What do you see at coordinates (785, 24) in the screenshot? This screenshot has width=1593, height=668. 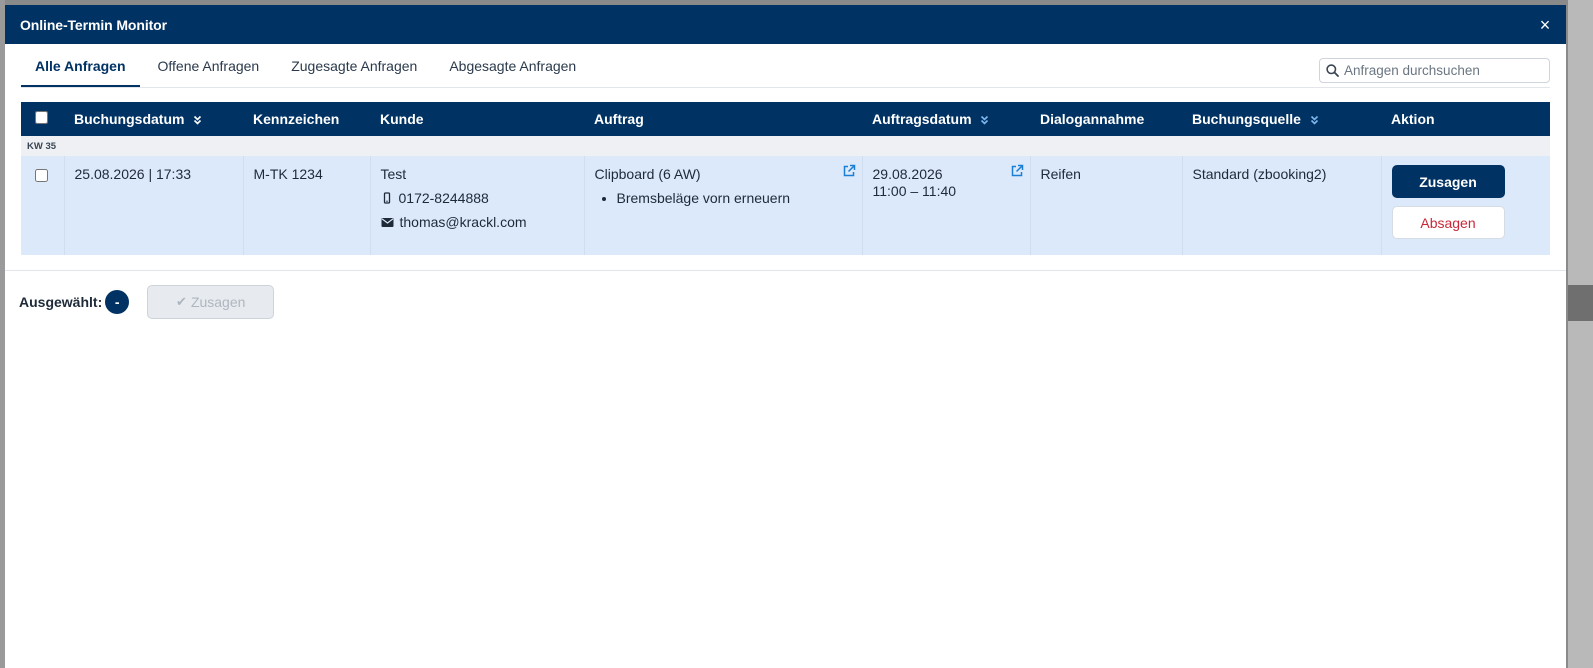 I see `modal-header: Online-Termin Monitor ×` at bounding box center [785, 24].